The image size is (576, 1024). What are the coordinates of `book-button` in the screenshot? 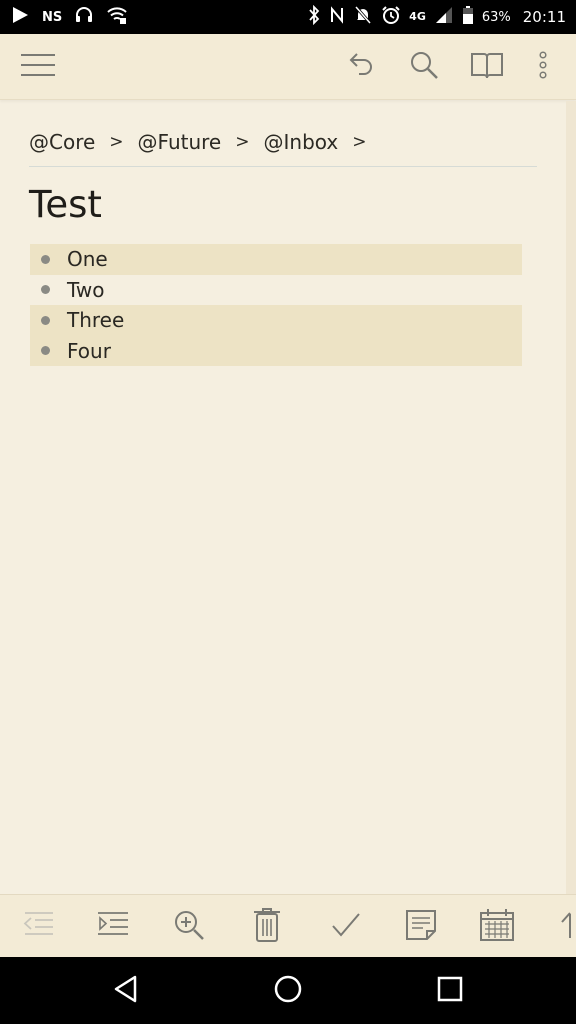 It's located at (487, 67).